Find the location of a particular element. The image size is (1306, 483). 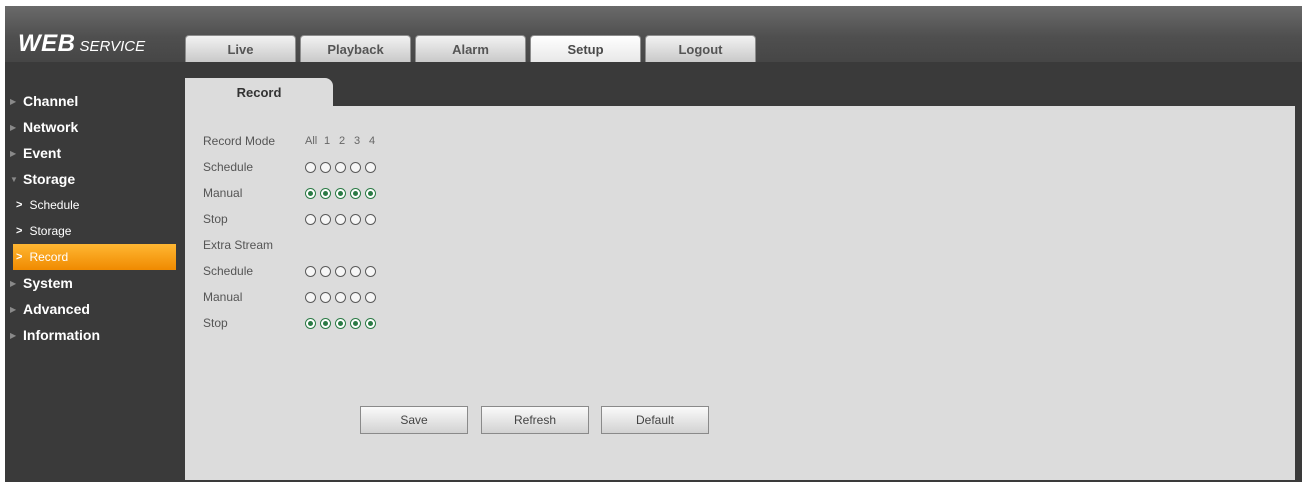

sidebar-item-system: ▶ System is located at coordinates (93, 283).